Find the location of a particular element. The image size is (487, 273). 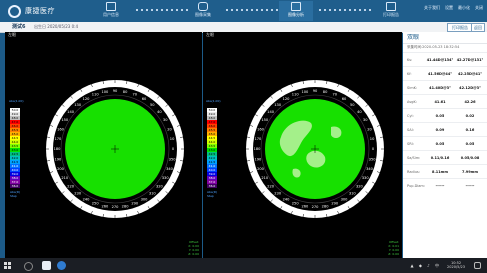

row-value-right: 42.12D@3° is located at coordinates (470, 88).